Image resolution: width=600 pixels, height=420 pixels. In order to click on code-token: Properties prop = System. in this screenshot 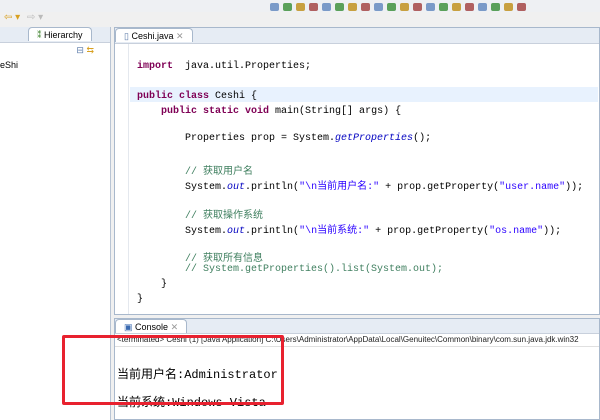, I will do `click(236, 138)`.